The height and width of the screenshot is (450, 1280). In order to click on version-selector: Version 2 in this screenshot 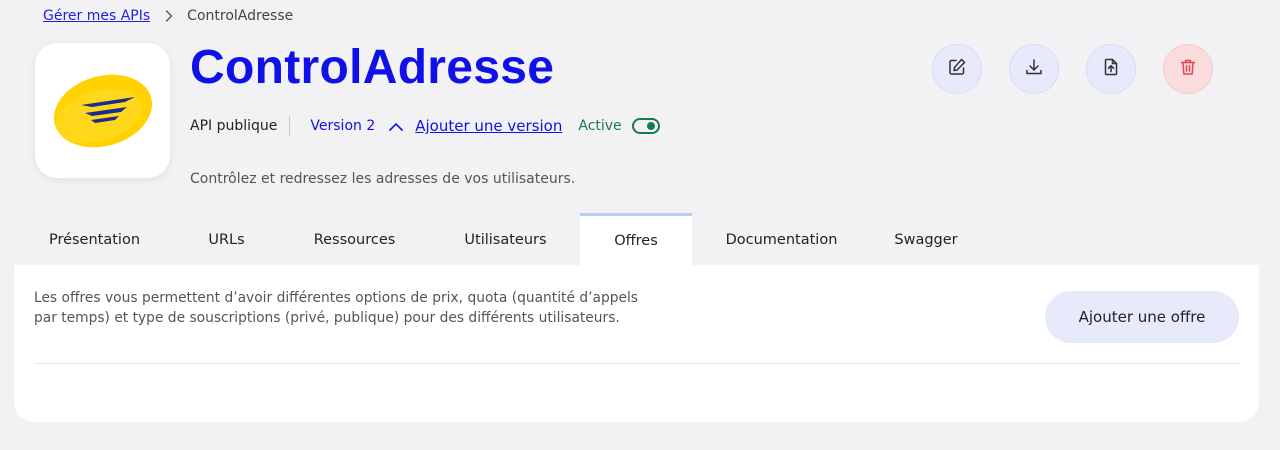, I will do `click(357, 126)`.